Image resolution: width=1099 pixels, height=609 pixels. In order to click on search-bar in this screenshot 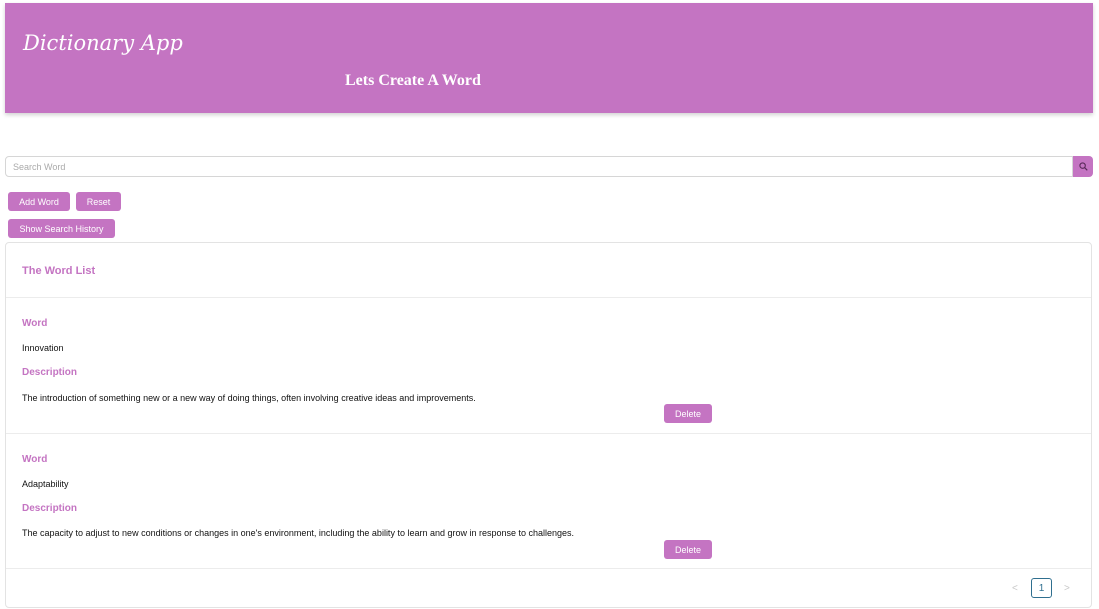, I will do `click(549, 166)`.